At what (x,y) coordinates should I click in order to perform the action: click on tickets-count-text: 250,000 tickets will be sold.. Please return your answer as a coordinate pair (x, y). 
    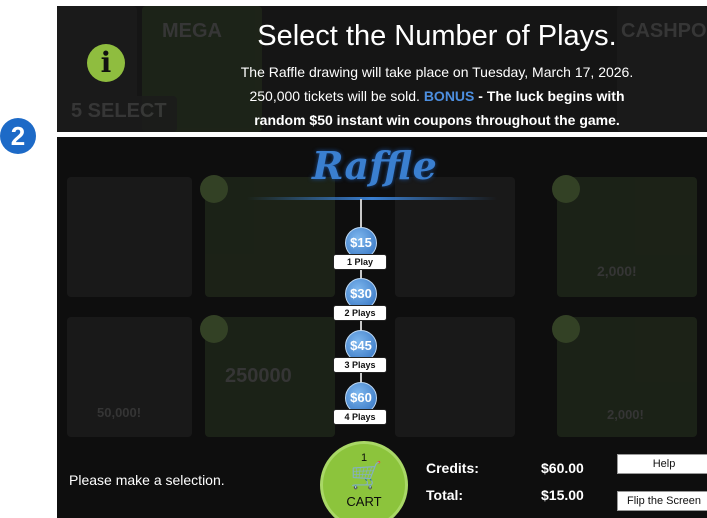
    Looking at the image, I should click on (334, 96).